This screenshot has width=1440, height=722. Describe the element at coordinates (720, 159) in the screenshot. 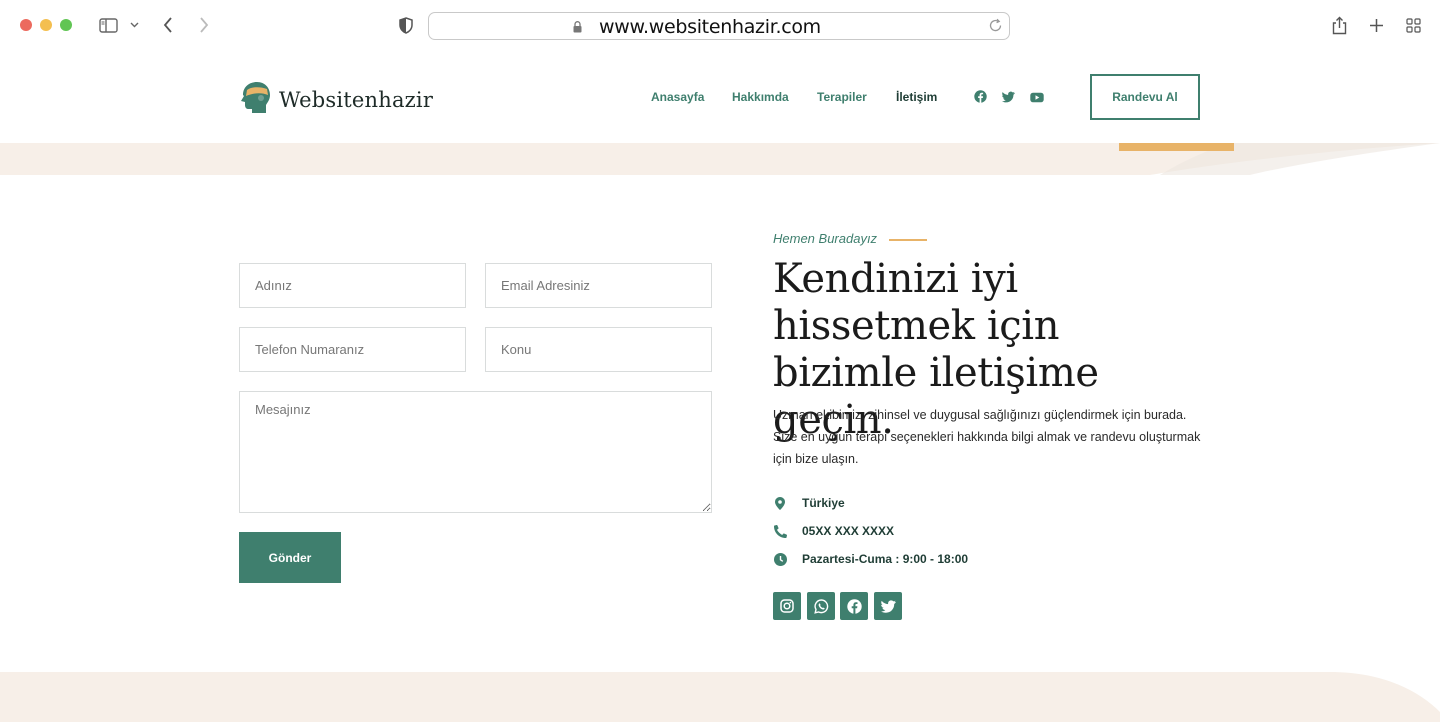

I see `decorative-band-top` at that location.